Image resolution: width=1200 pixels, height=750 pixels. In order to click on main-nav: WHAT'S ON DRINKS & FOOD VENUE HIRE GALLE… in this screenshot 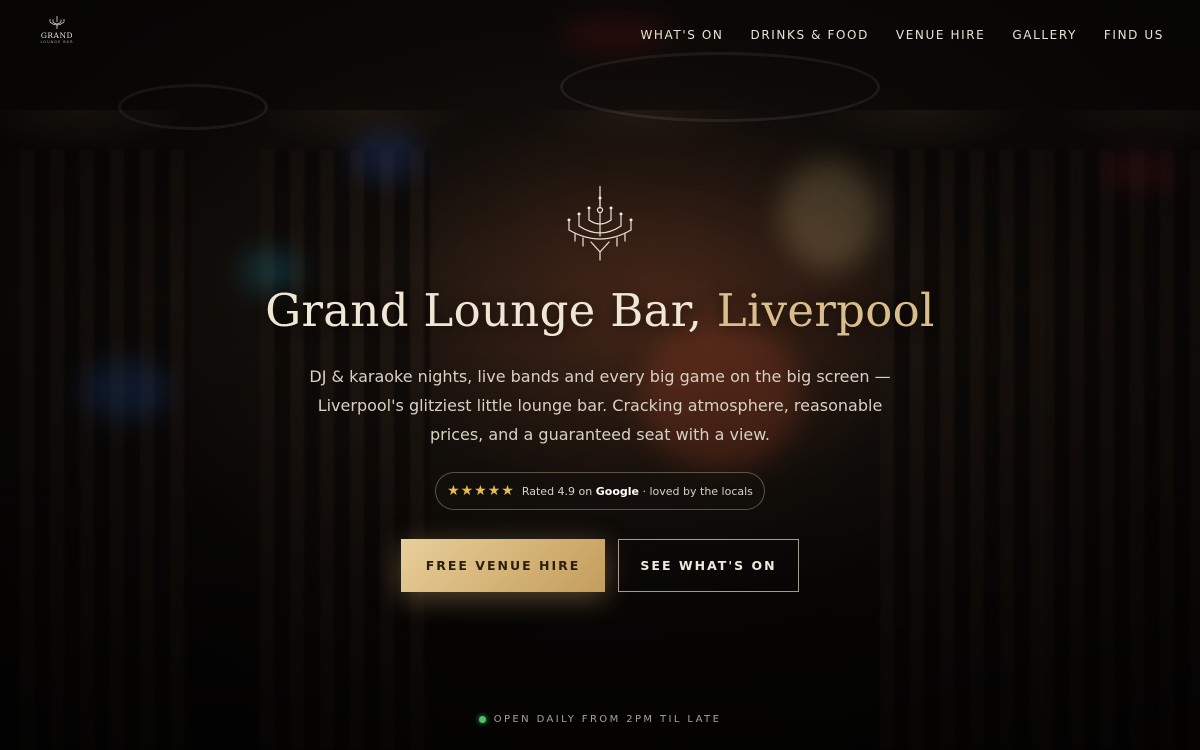, I will do `click(902, 35)`.